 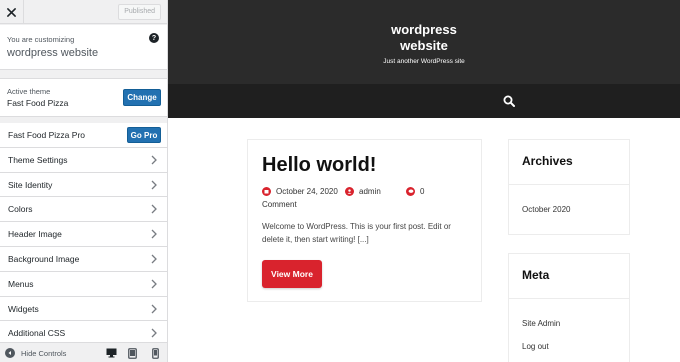 I want to click on meta-widget: Meta Site Admin Log out, so click(x=569, y=307).